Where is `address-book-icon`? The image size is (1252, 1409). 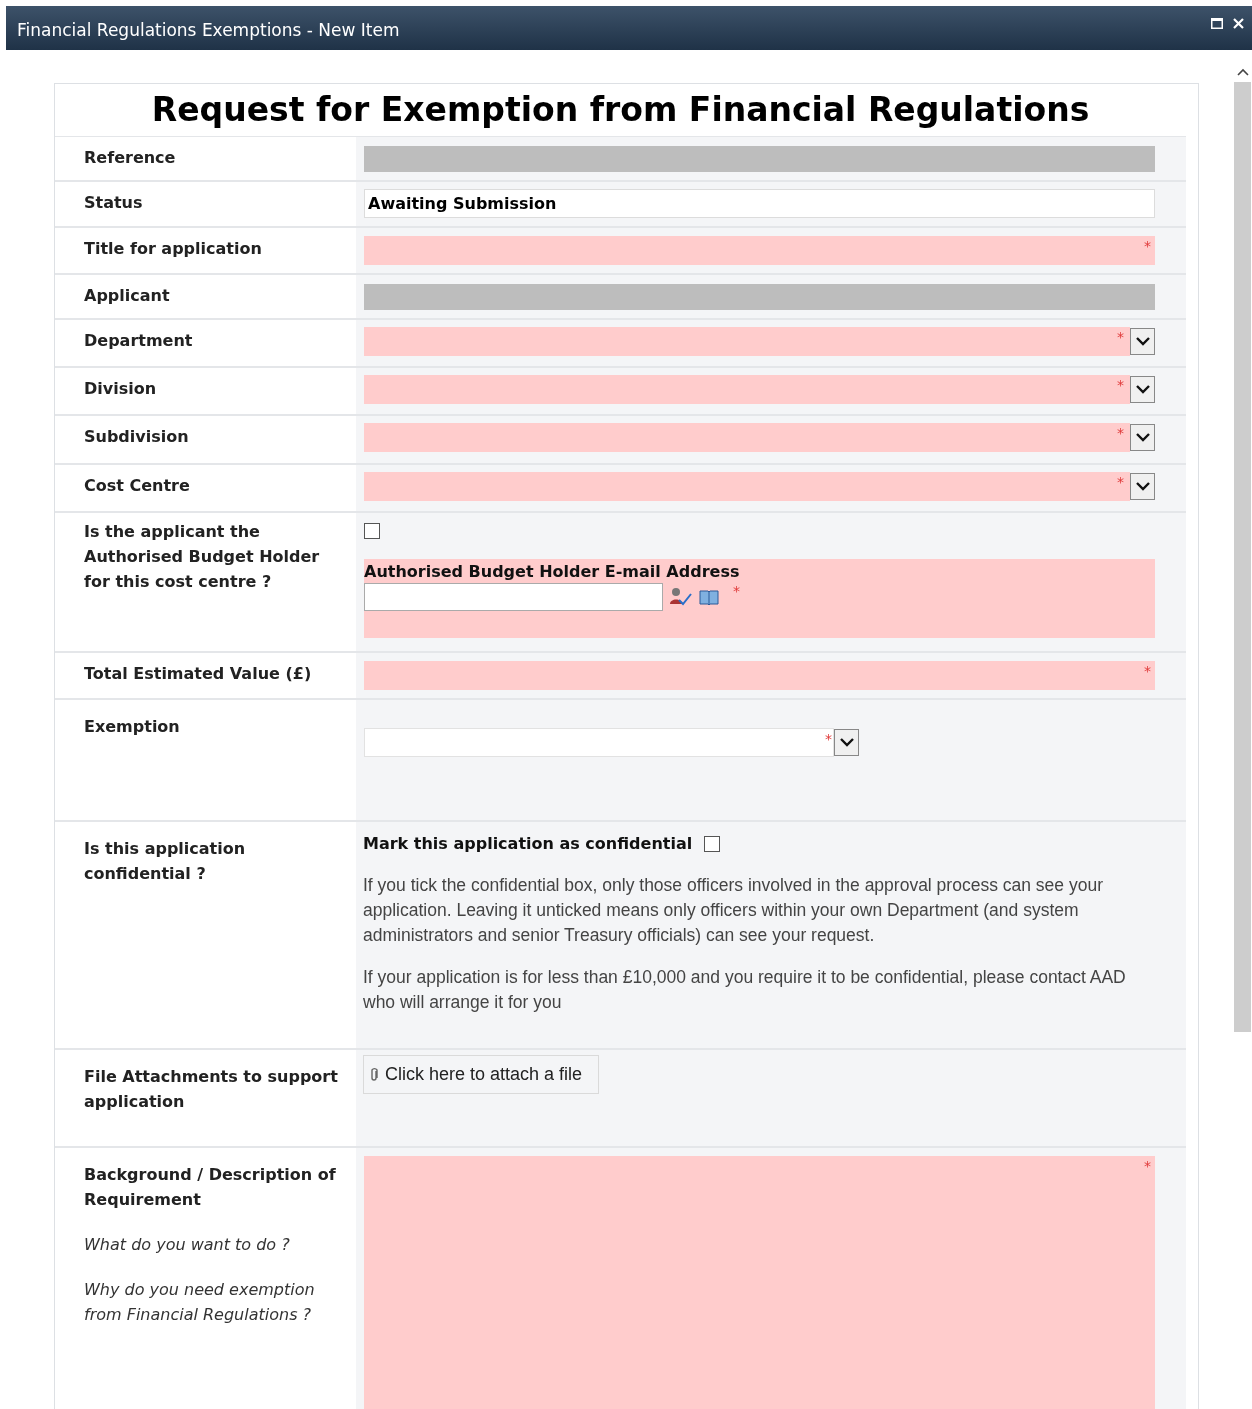
address-book-icon is located at coordinates (709, 597).